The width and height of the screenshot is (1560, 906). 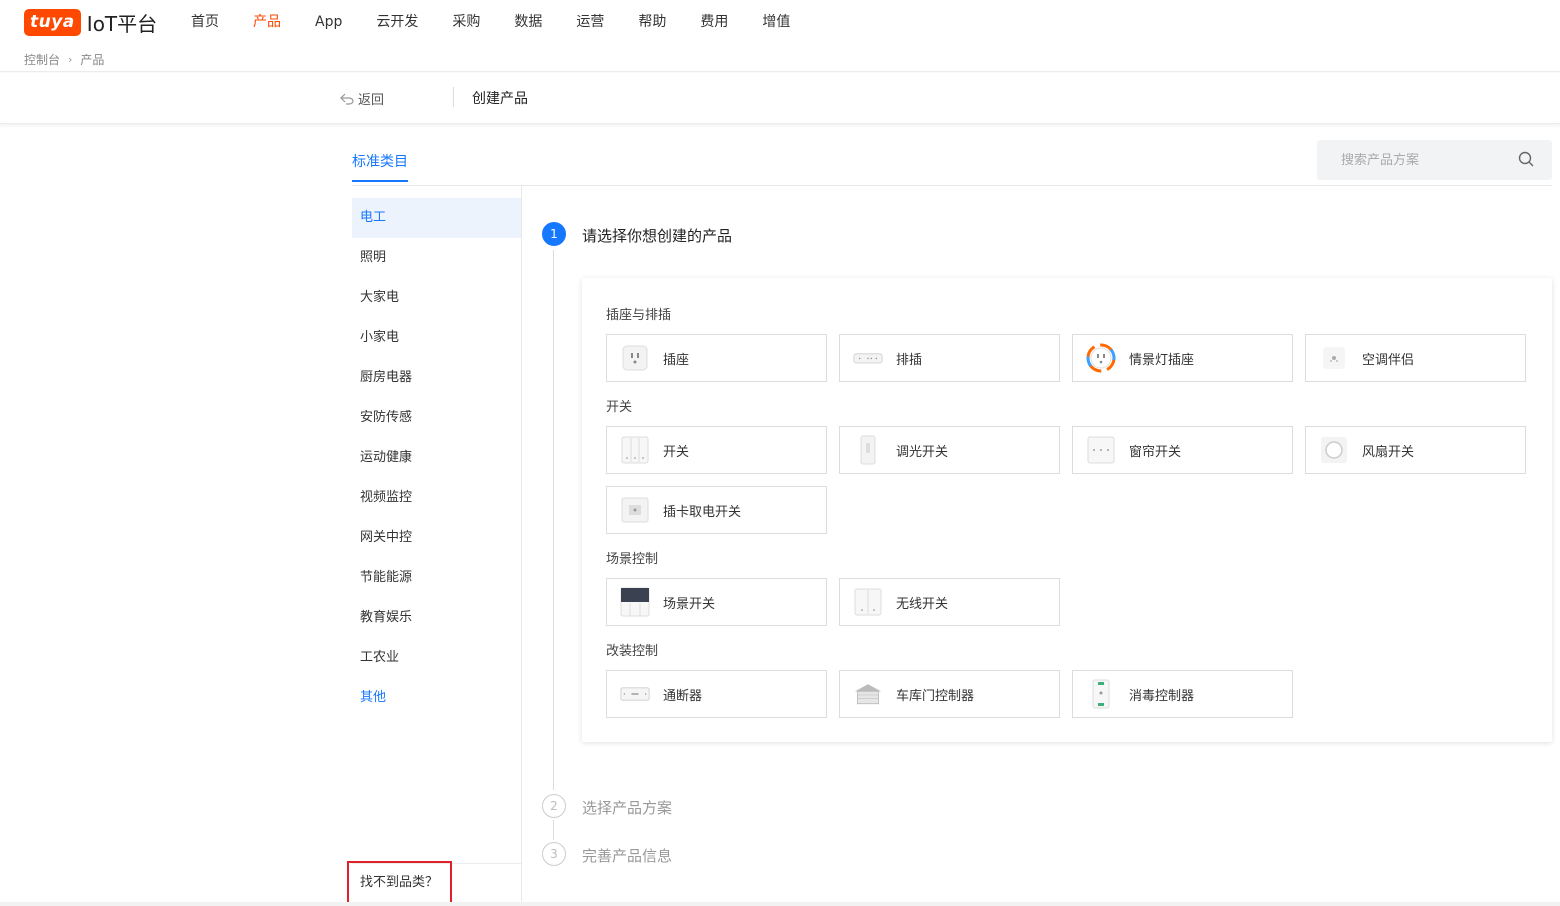 I want to click on wireless-switch-icon, so click(x=868, y=602).